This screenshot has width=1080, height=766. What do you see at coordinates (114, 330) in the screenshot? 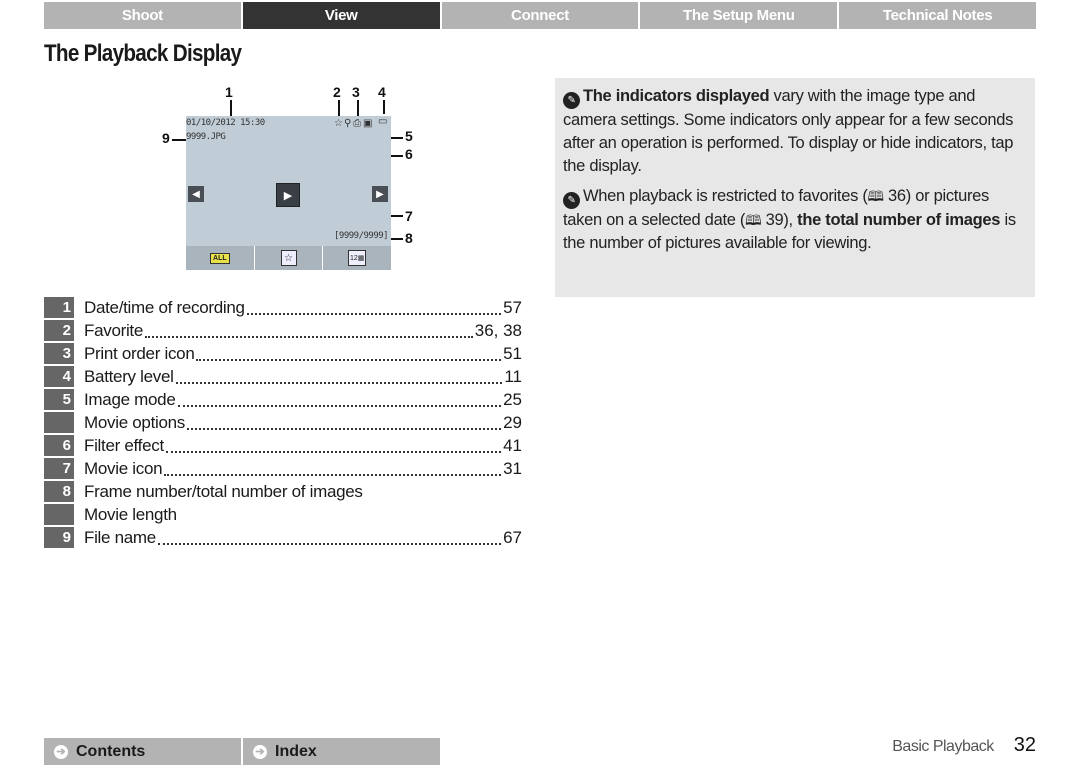
I see `legend-label: Favorite` at bounding box center [114, 330].